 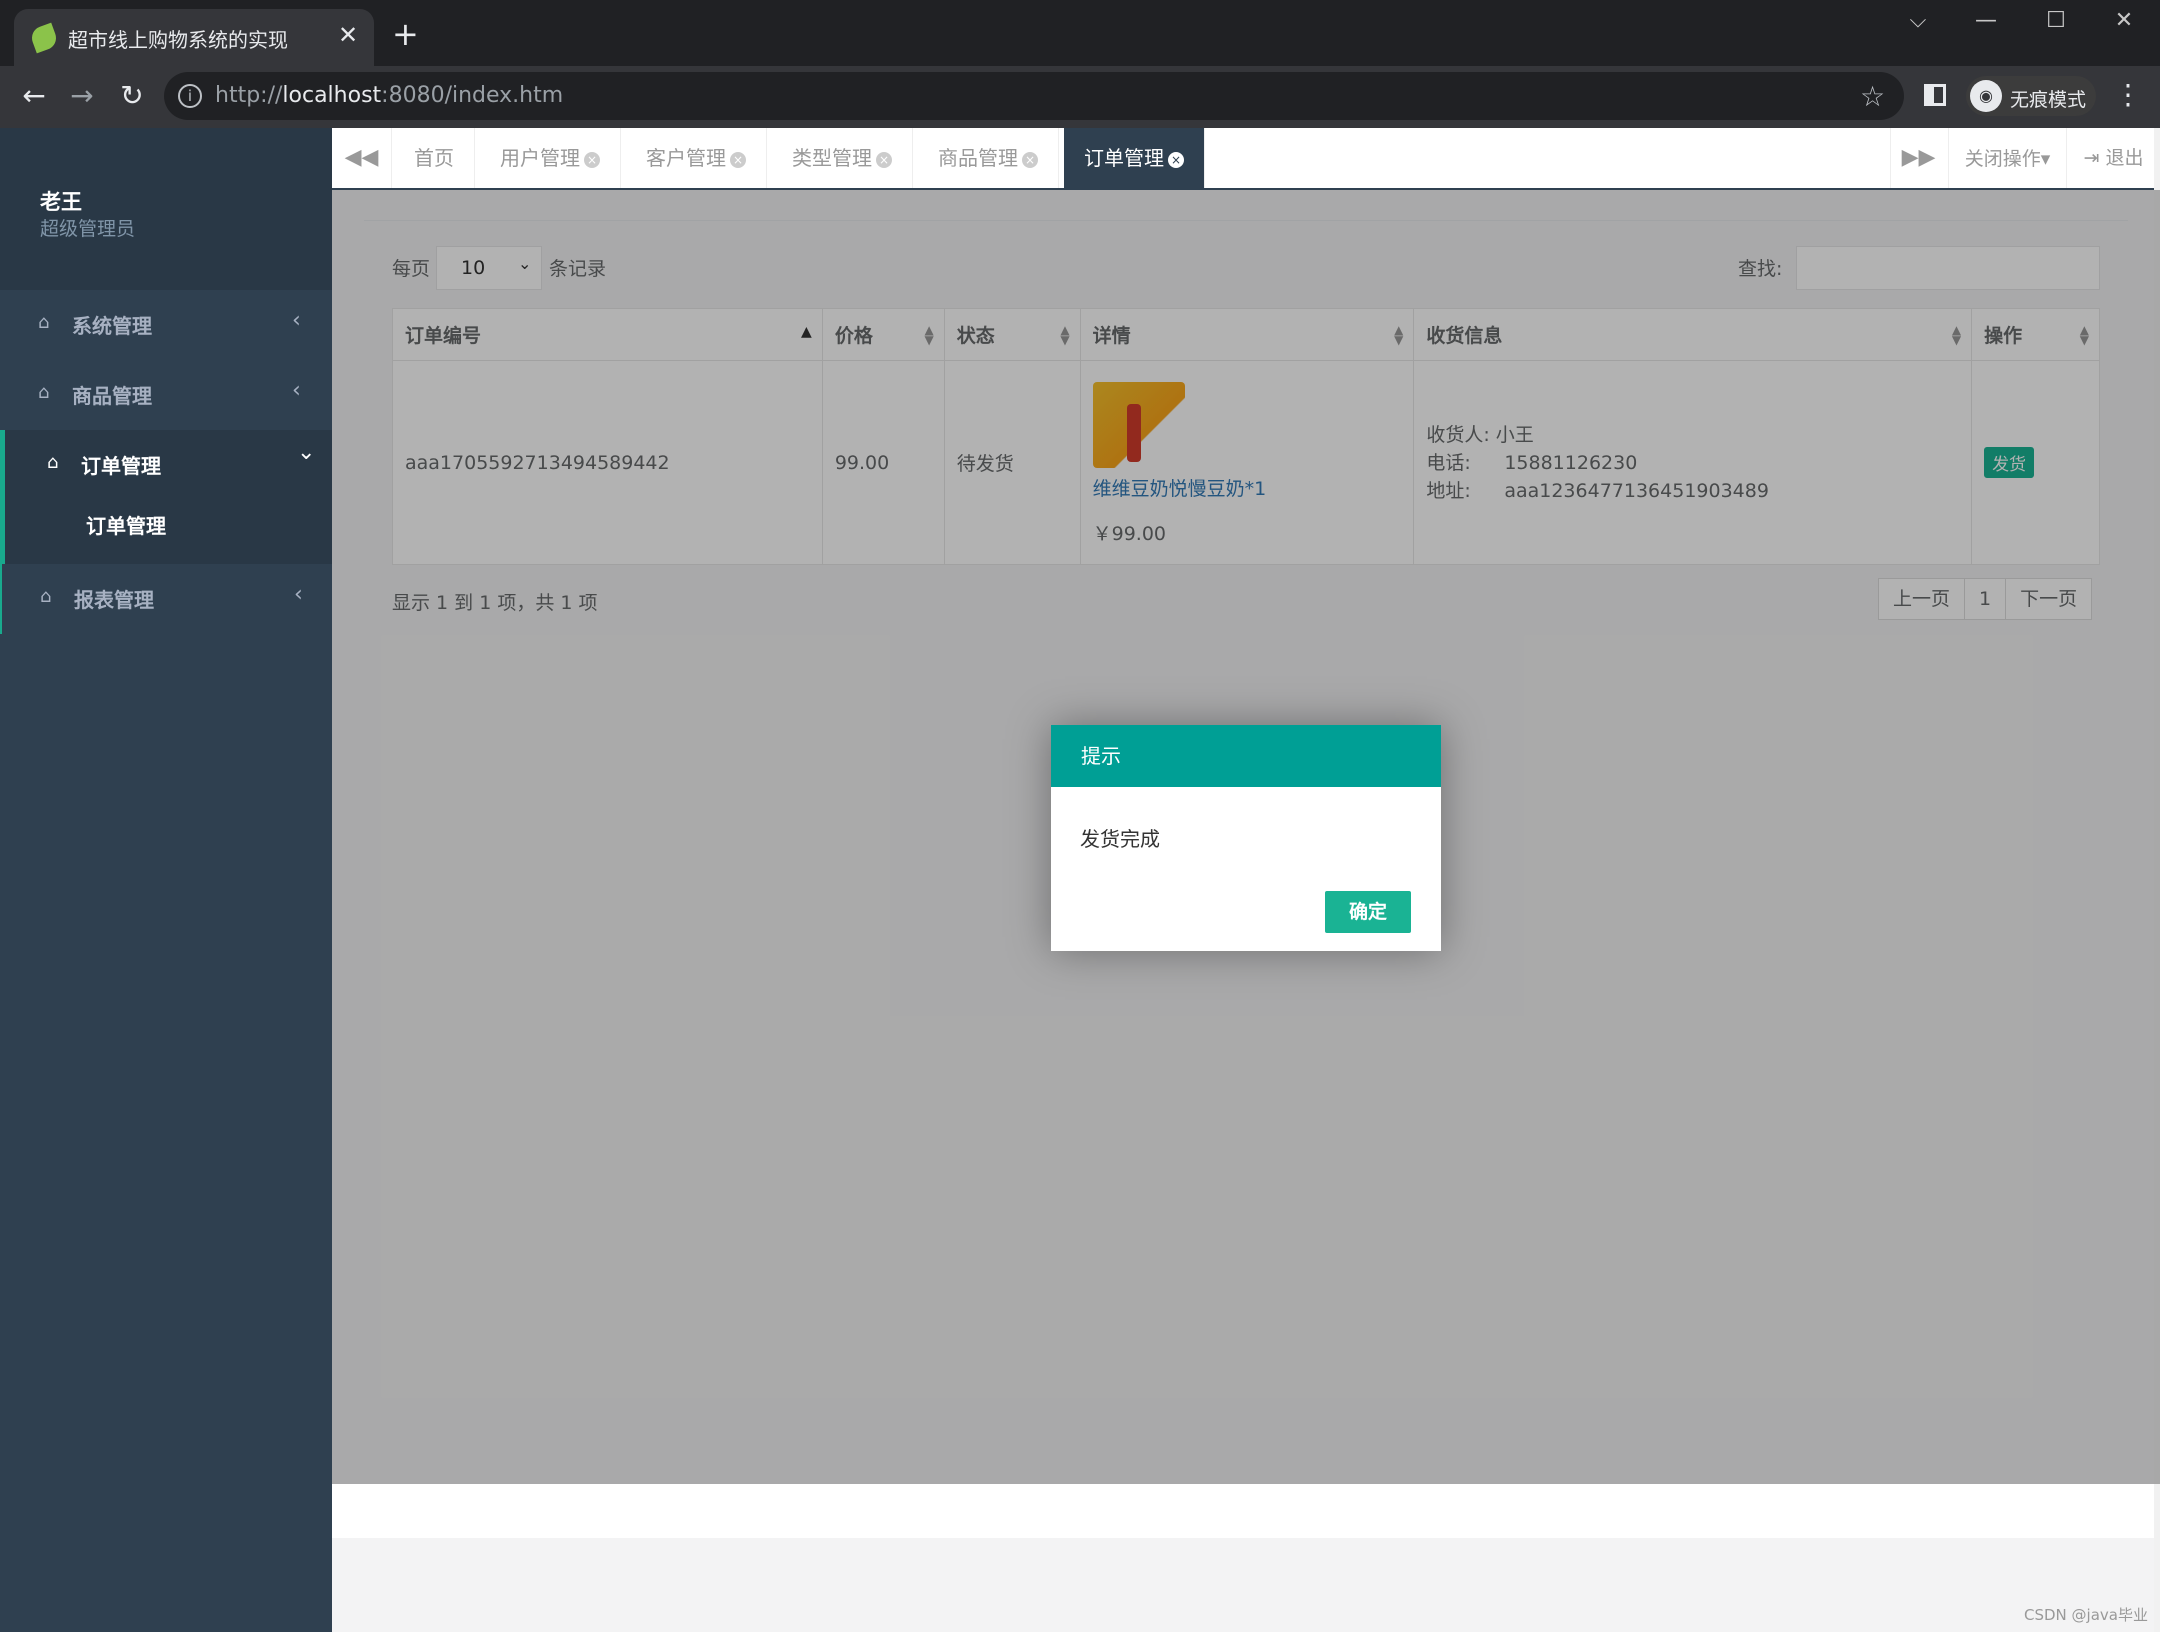 What do you see at coordinates (2113, 158) in the screenshot?
I see `logout-button: ⇥ 退出` at bounding box center [2113, 158].